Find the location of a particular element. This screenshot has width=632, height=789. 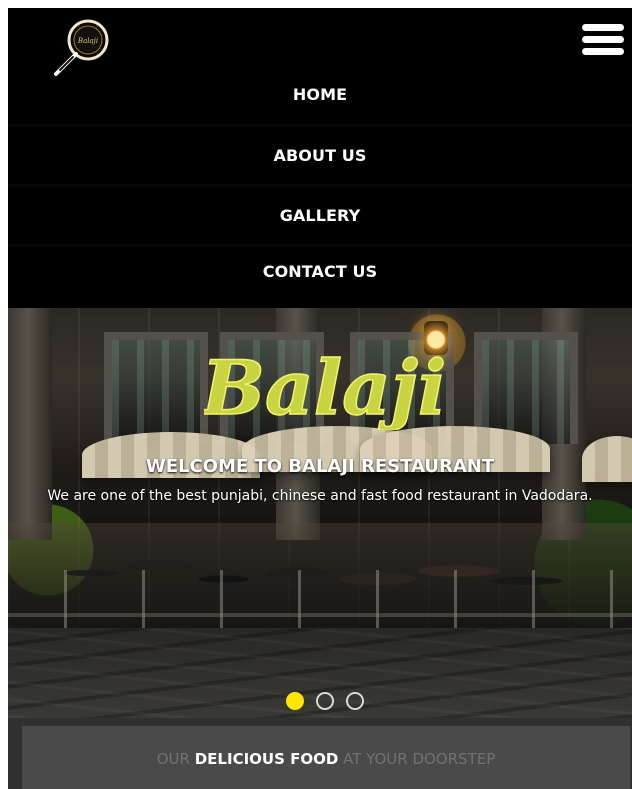

cafe-window is located at coordinates (156, 388).